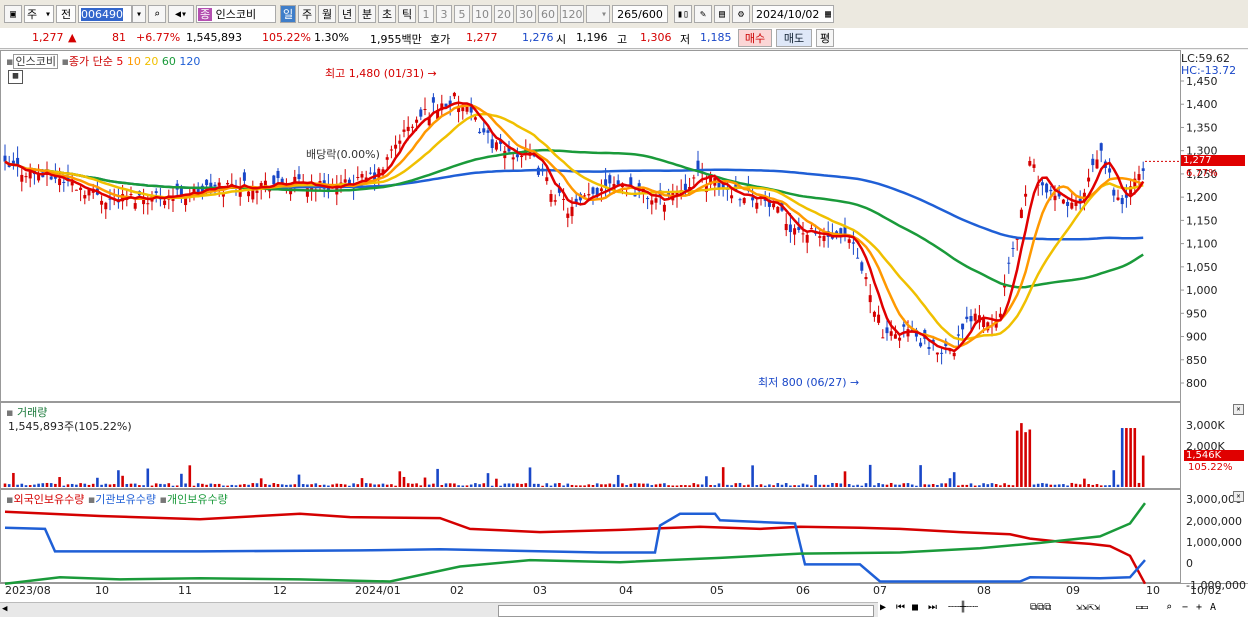 Image resolution: width=1248 pixels, height=621 pixels. Describe the element at coordinates (1214, 455) in the screenshot. I see `volume-current-badge: 1,546K` at that location.